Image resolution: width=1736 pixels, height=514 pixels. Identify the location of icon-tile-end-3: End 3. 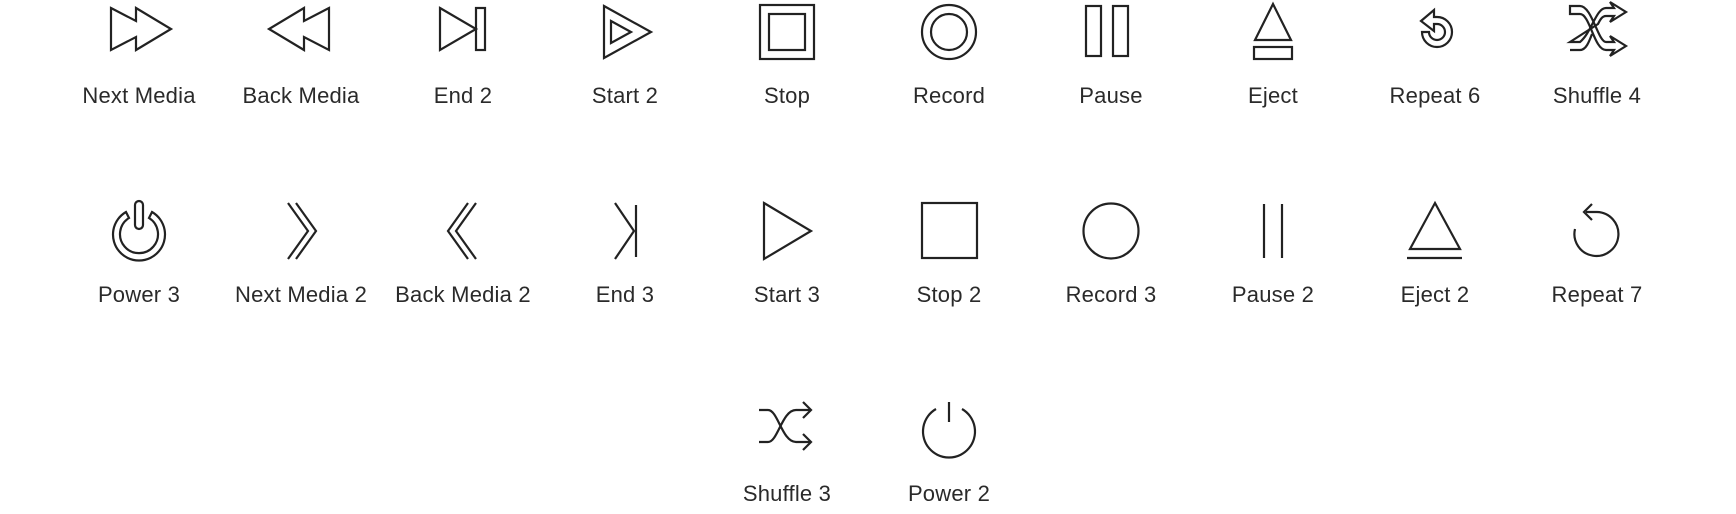
(625, 254).